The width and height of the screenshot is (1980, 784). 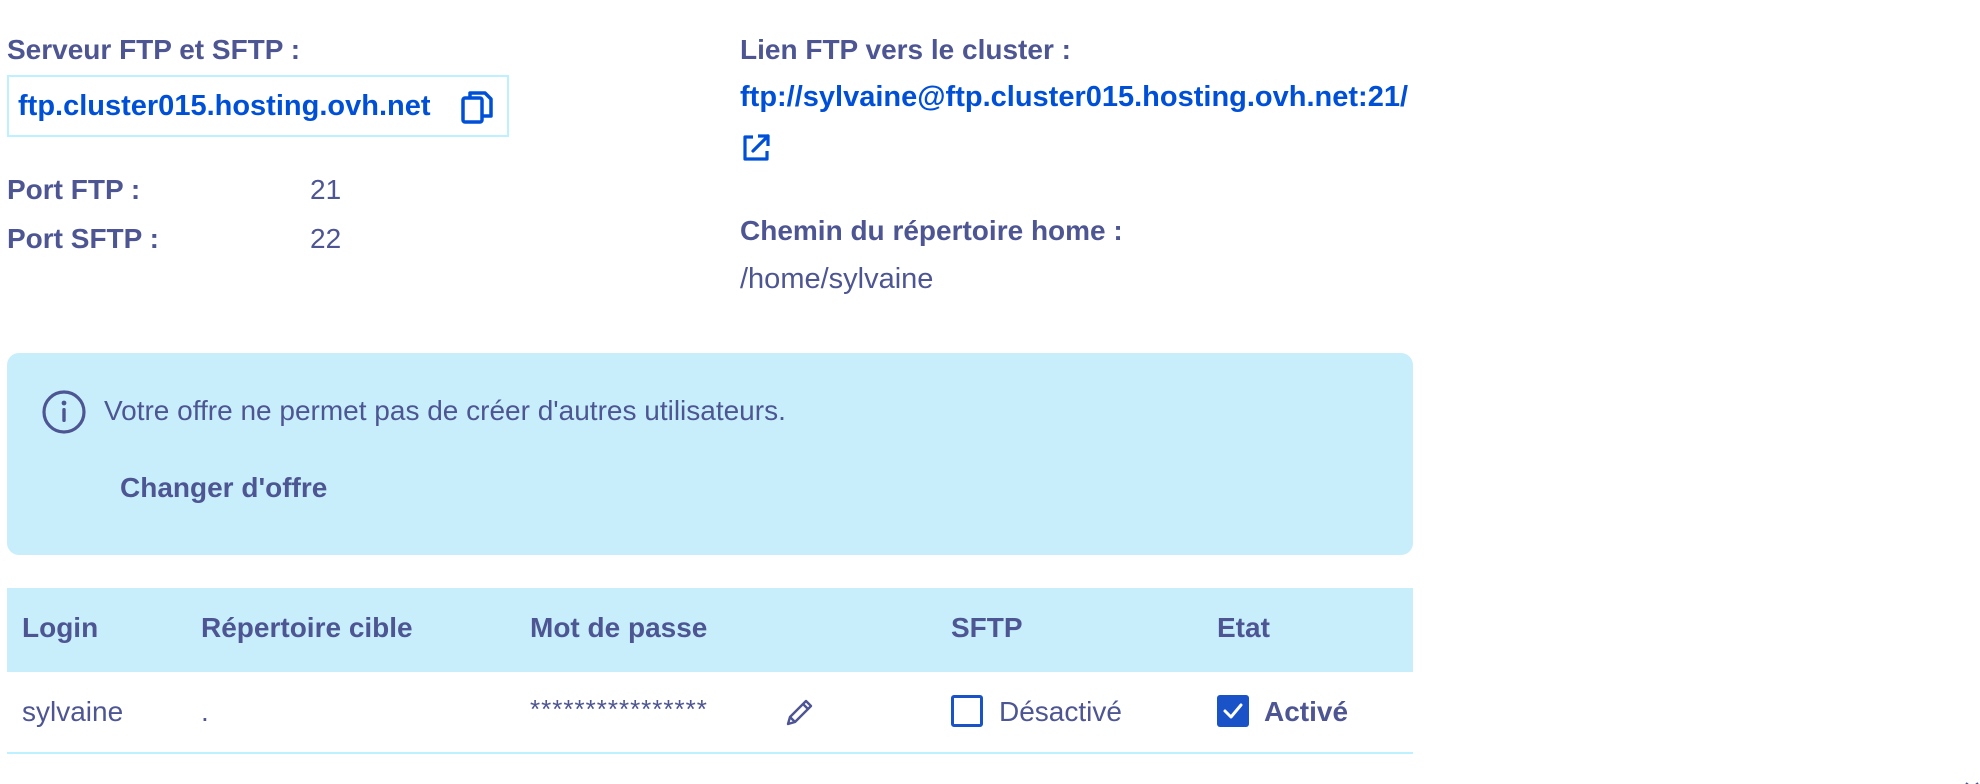 What do you see at coordinates (64, 412) in the screenshot?
I see `info-icon` at bounding box center [64, 412].